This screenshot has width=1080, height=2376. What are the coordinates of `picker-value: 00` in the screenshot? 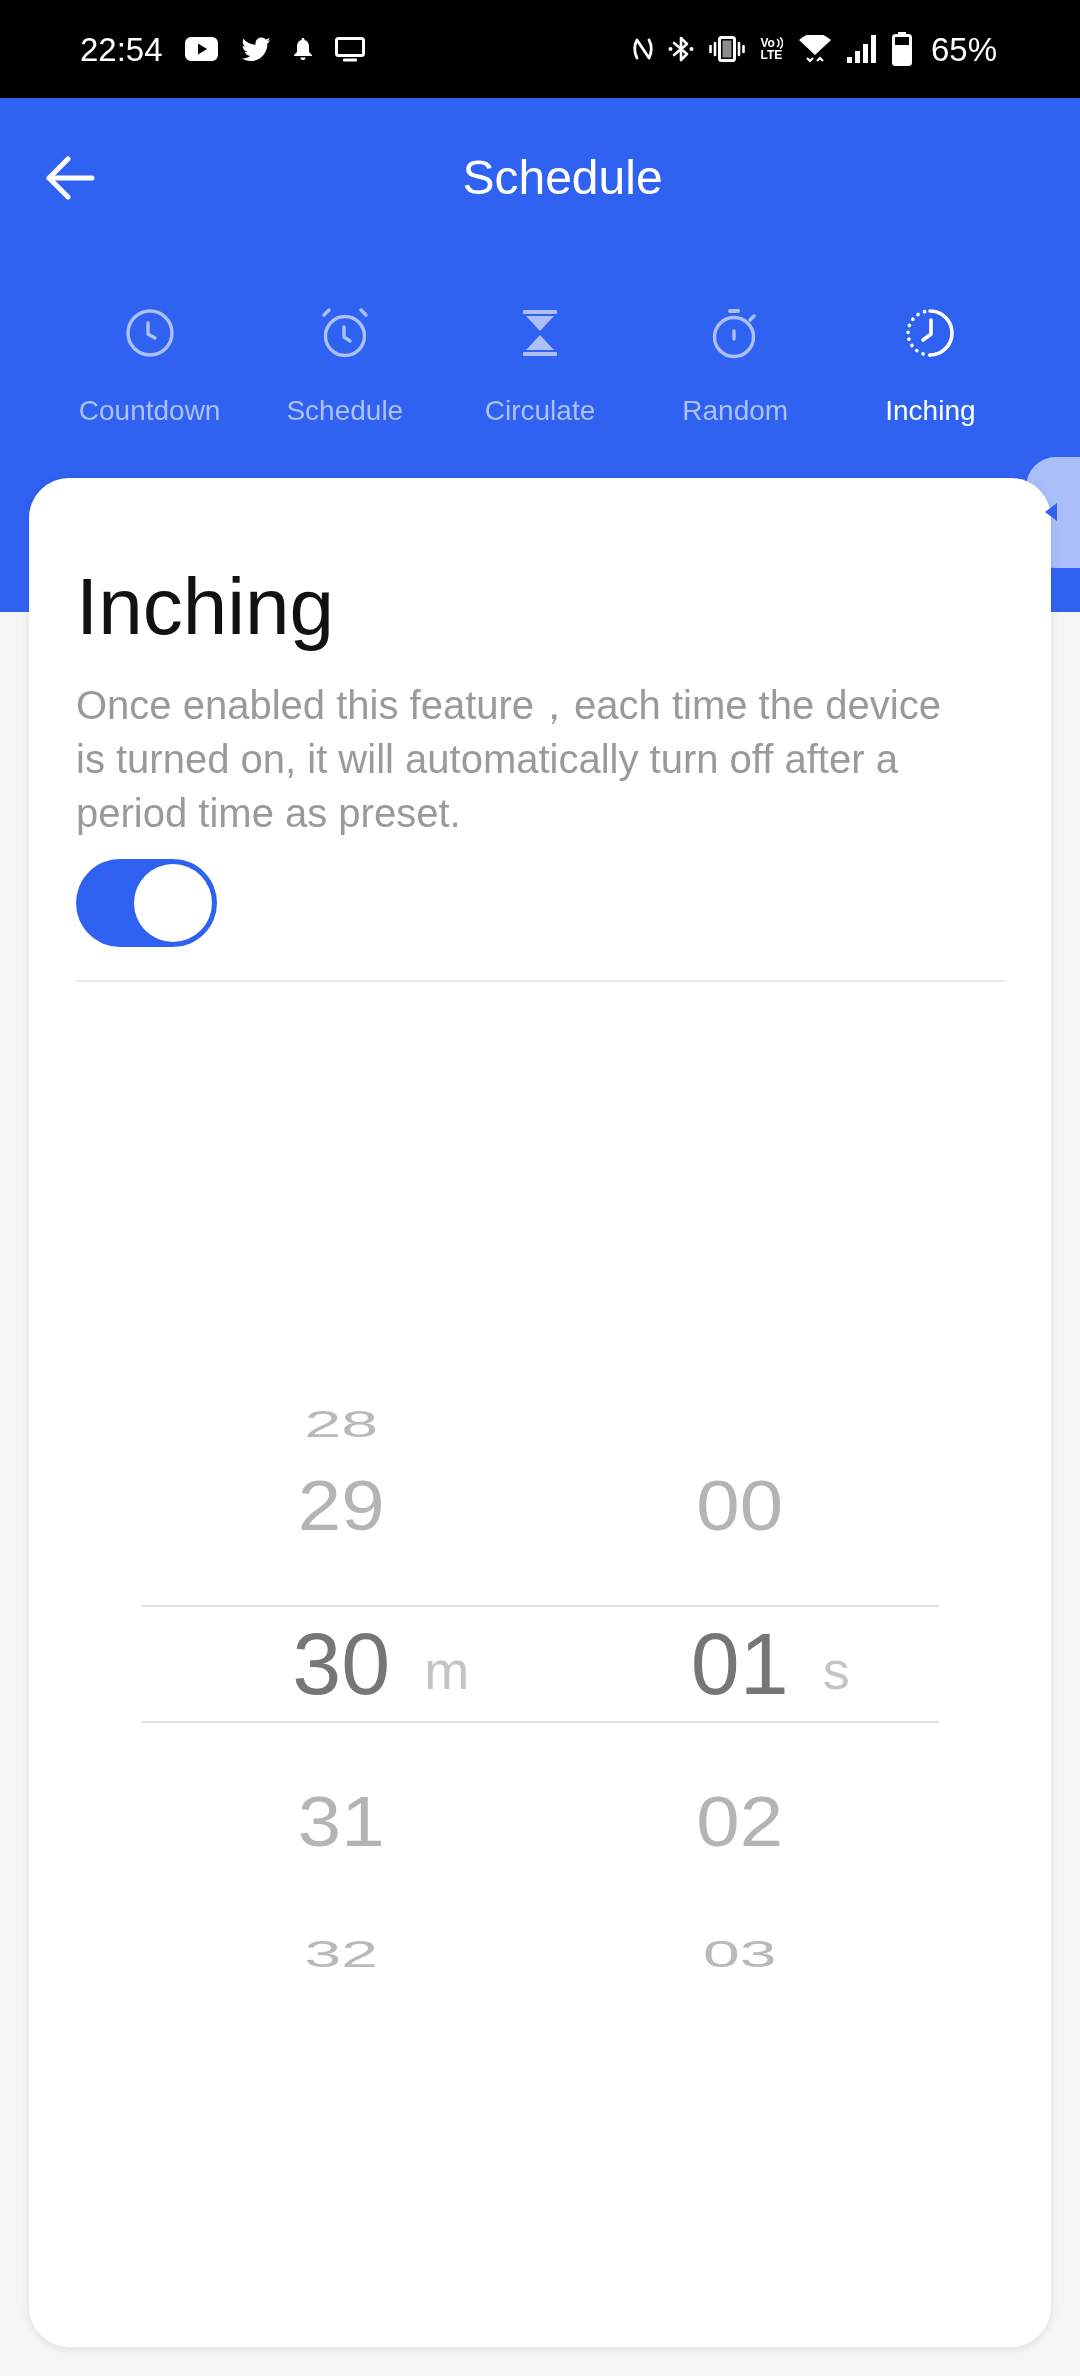 It's located at (740, 1506).